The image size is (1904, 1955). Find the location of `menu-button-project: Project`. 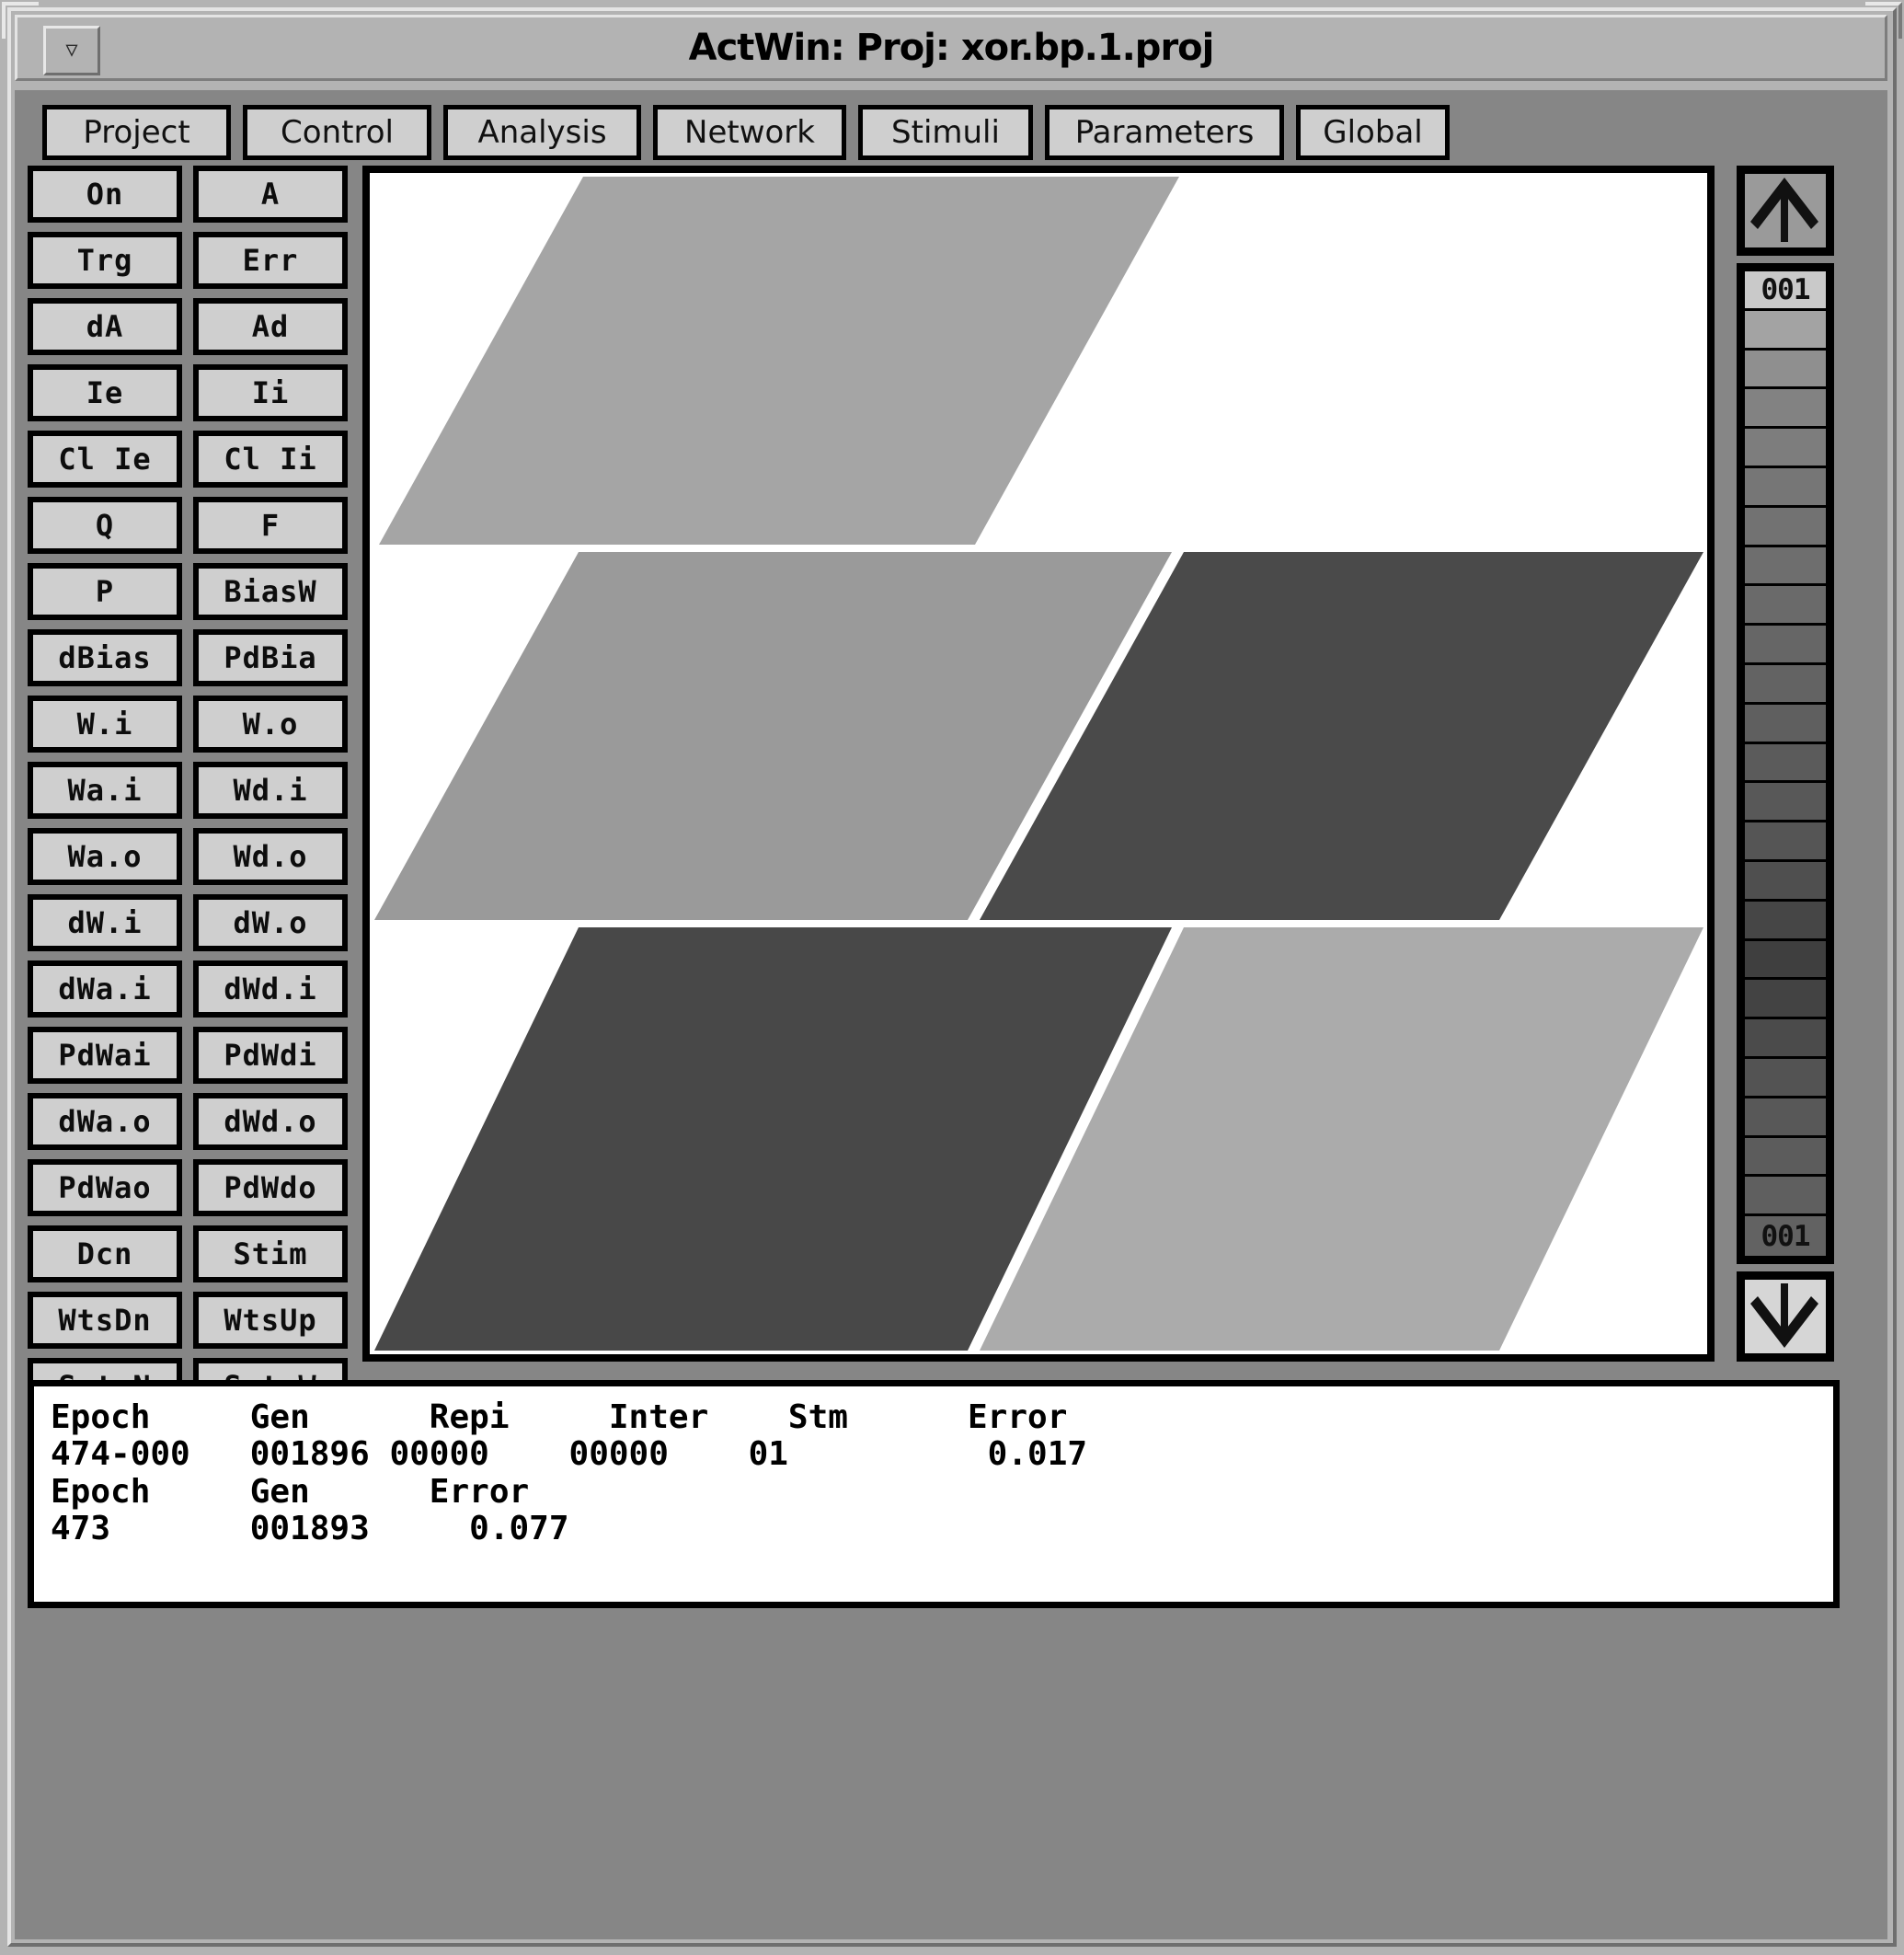

menu-button-project: Project is located at coordinates (136, 132).